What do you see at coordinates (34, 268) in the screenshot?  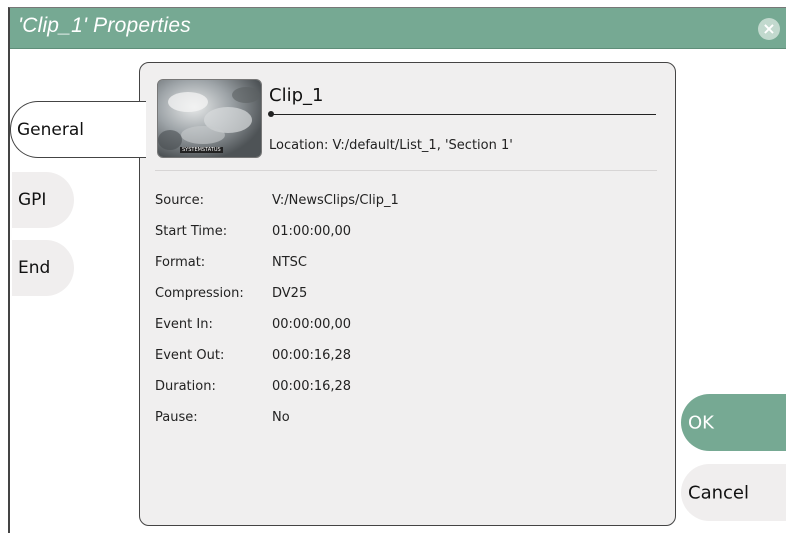 I see `tab-end-label: End` at bounding box center [34, 268].